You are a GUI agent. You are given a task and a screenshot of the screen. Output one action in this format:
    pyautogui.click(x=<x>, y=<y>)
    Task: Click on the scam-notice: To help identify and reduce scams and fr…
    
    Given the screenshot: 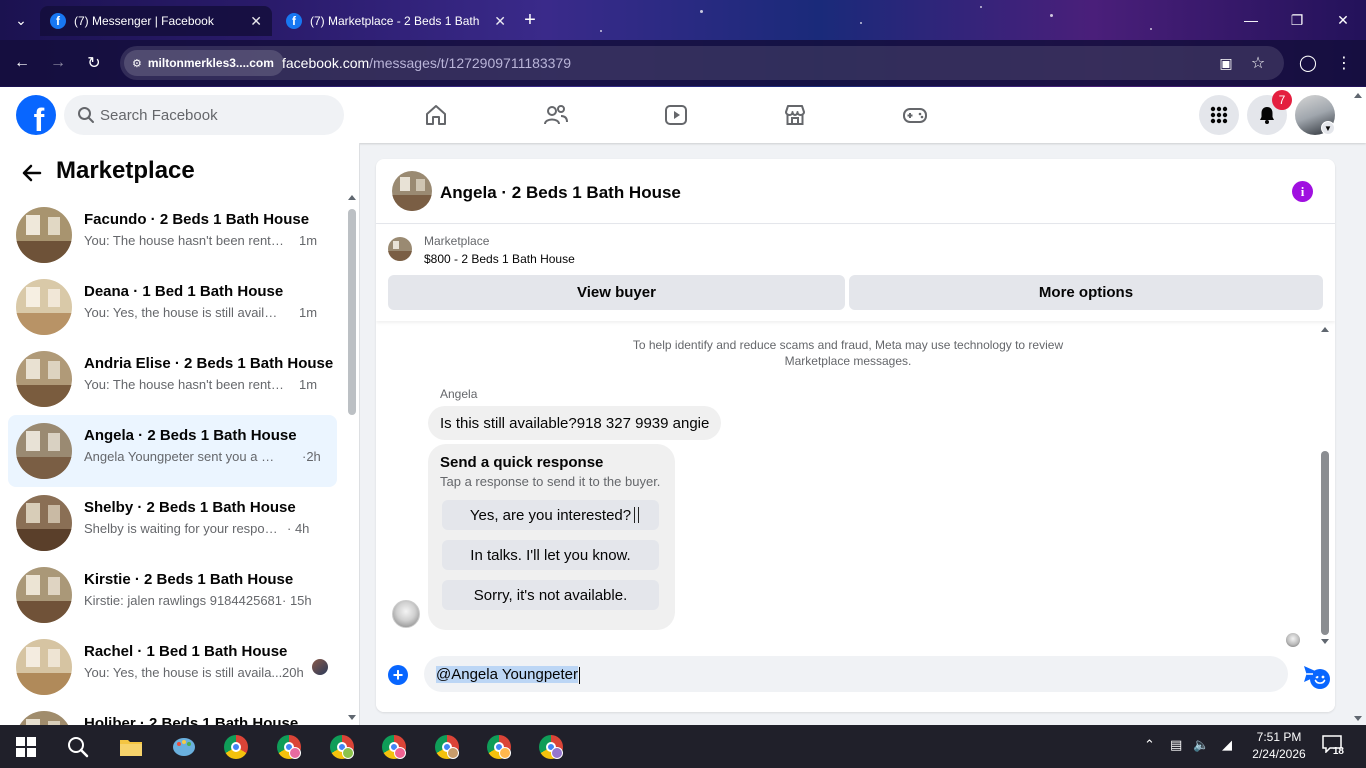 What is the action you would take?
    pyautogui.click(x=848, y=353)
    